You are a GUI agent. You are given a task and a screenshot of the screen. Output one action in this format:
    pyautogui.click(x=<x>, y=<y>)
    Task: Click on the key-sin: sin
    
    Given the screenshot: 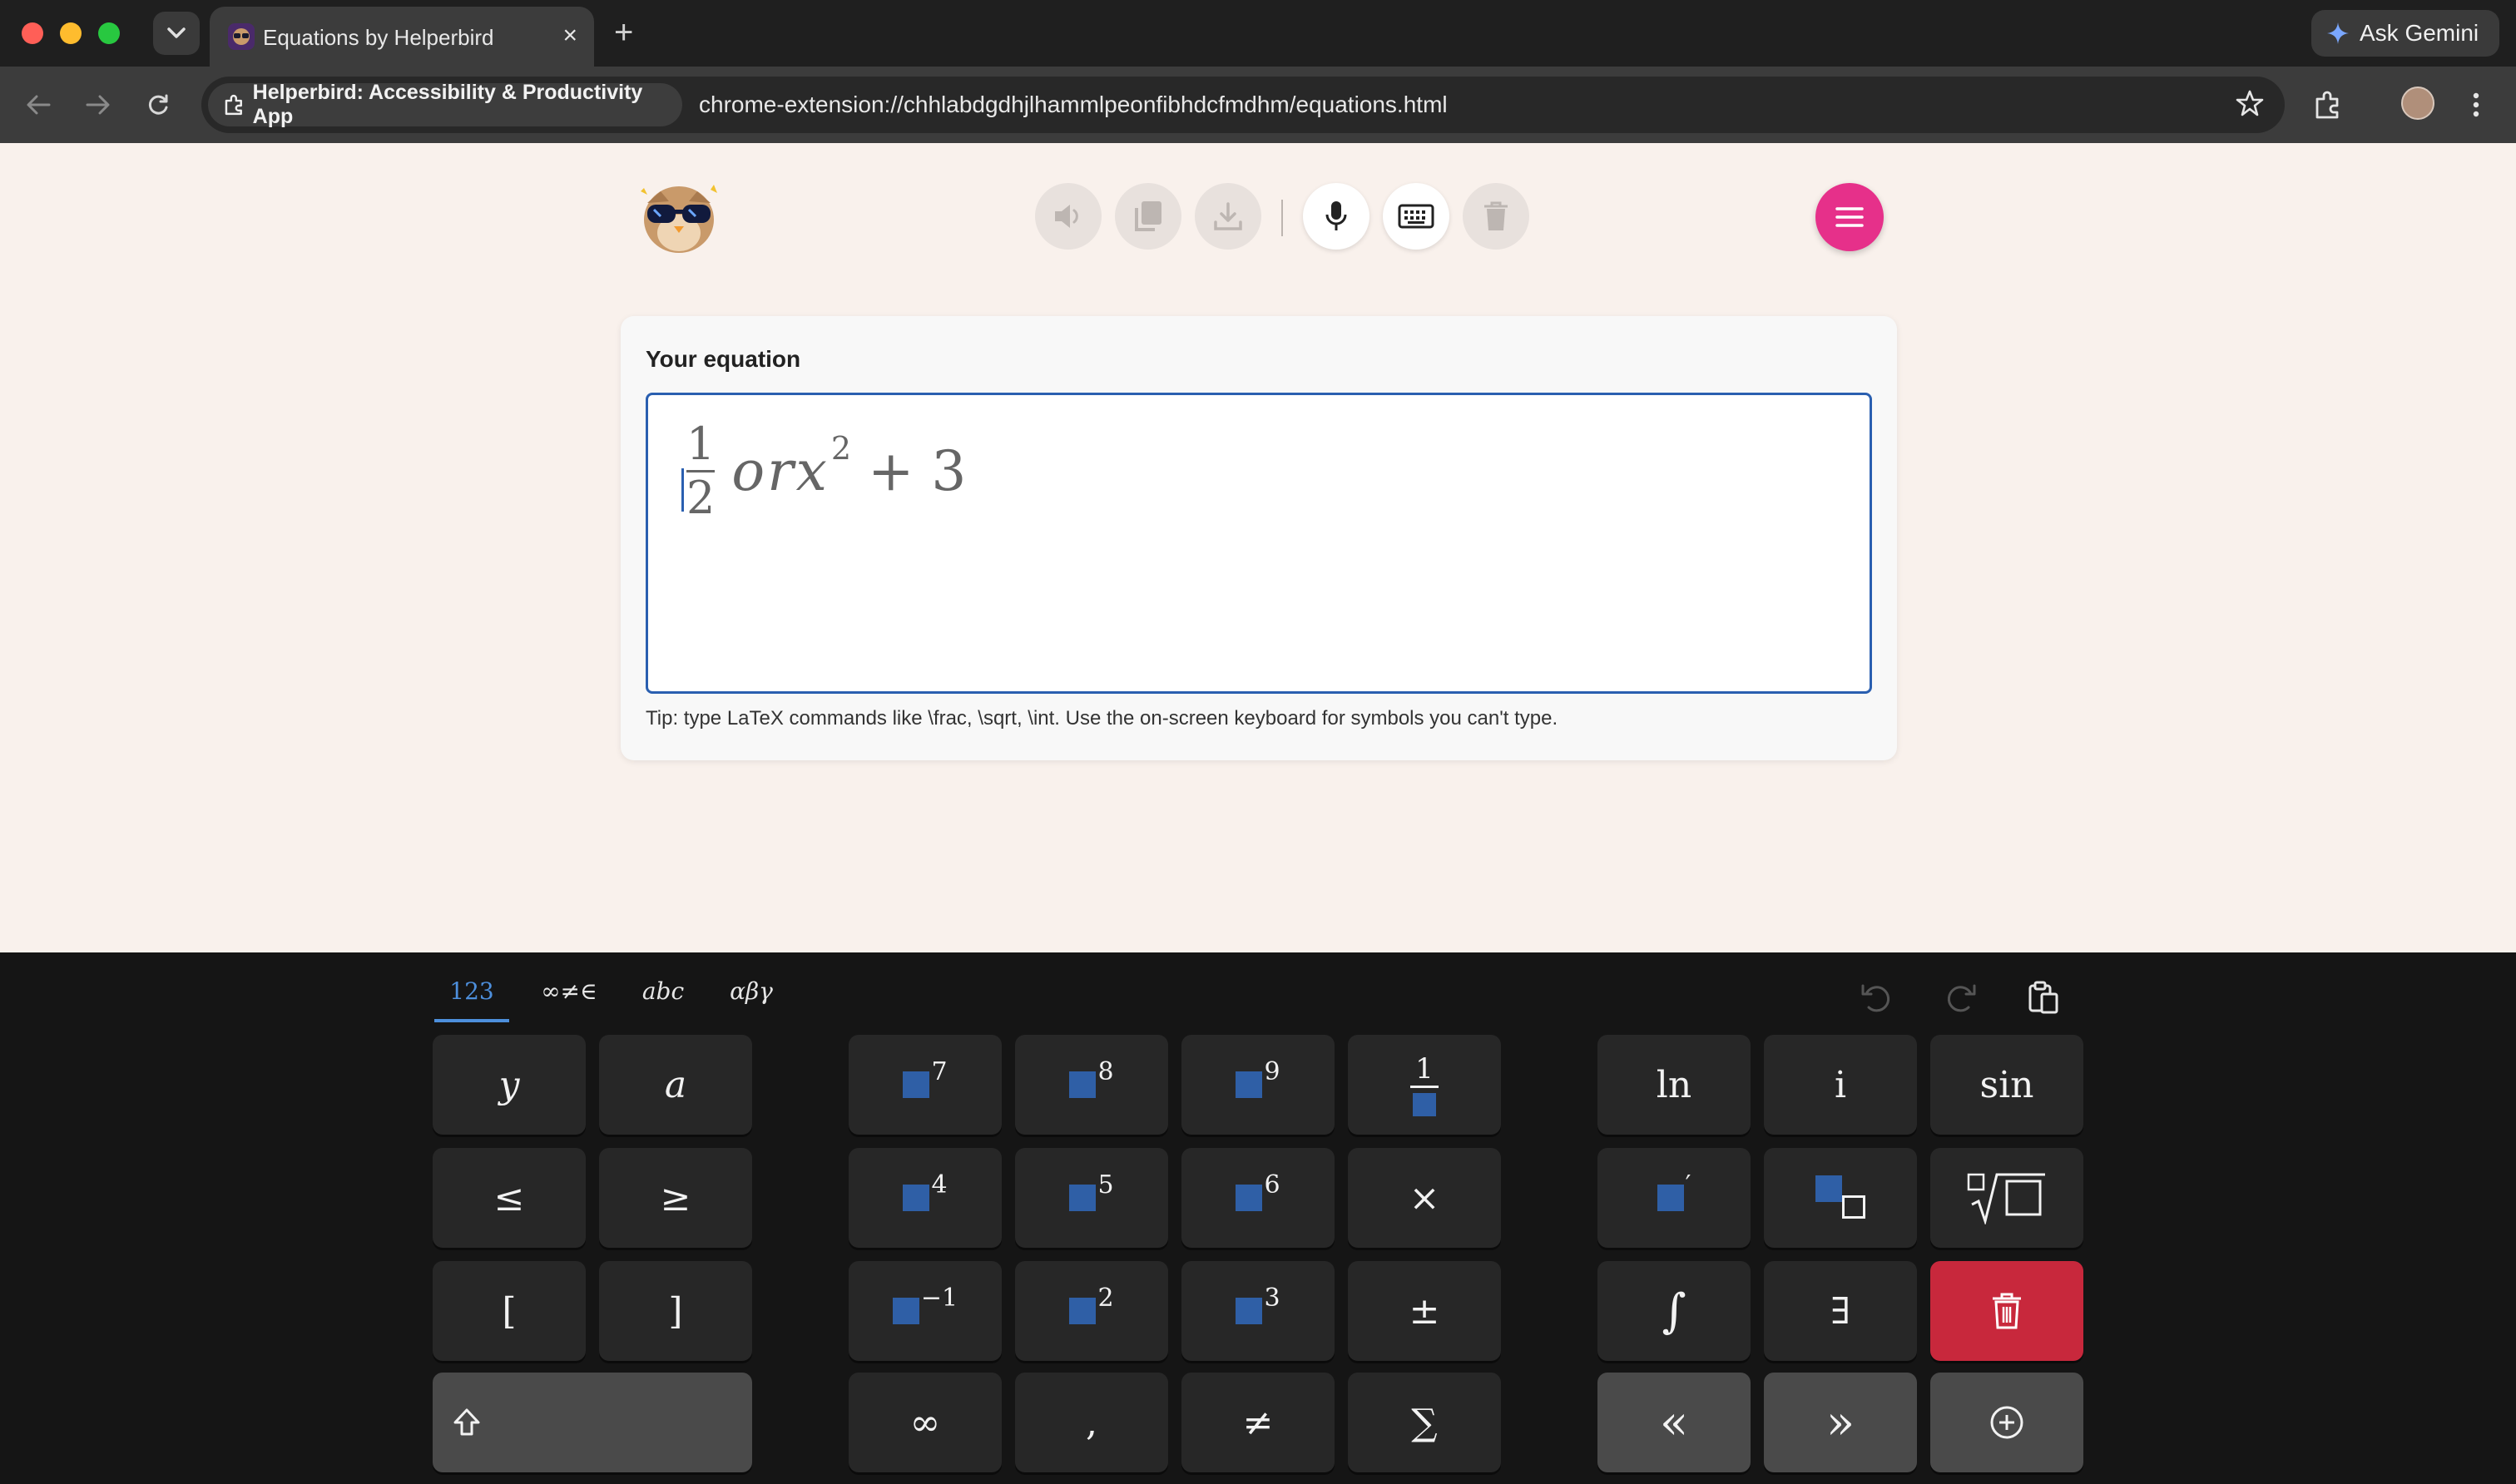 What is the action you would take?
    pyautogui.click(x=2006, y=1085)
    